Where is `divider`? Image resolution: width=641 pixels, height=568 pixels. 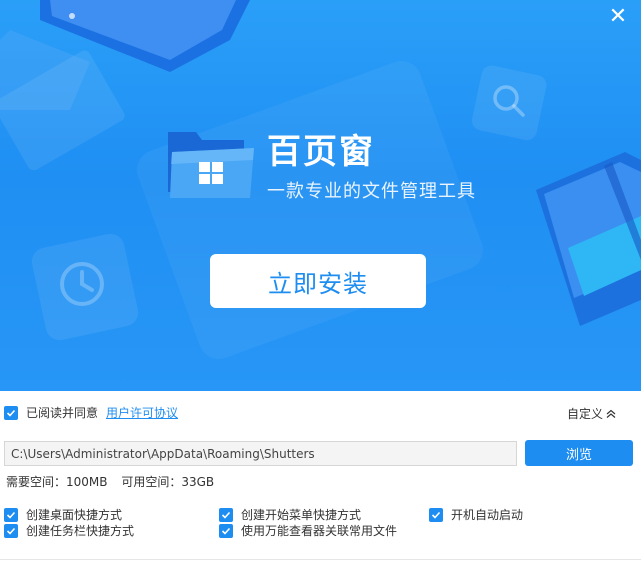 divider is located at coordinates (320, 559).